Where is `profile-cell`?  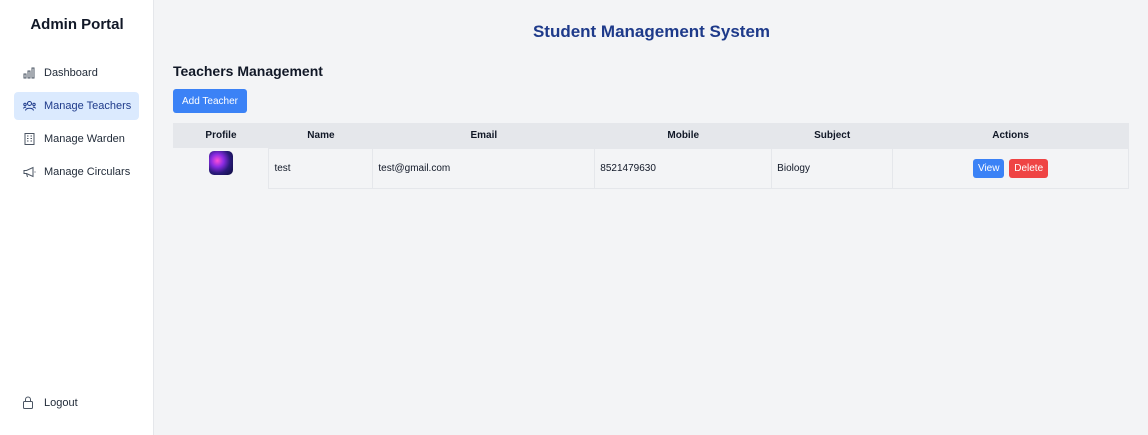
profile-cell is located at coordinates (221, 168).